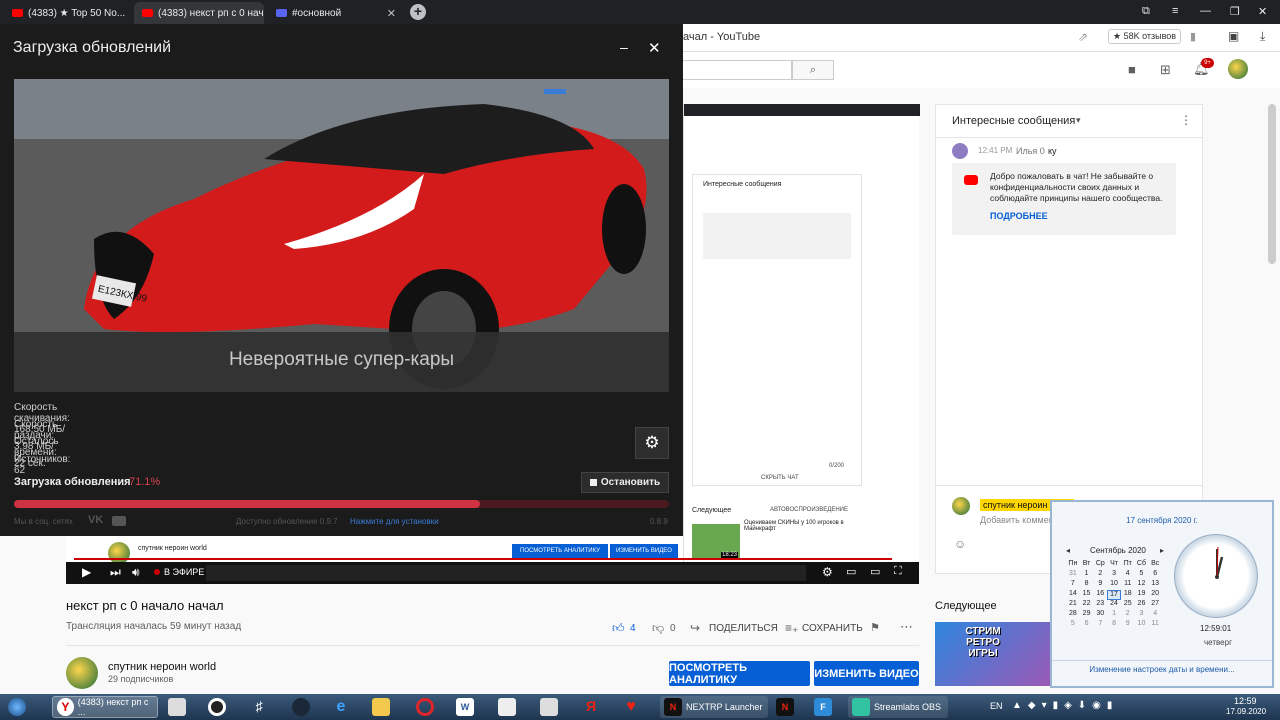 The height and width of the screenshot is (720, 1280). Describe the element at coordinates (695, 628) in the screenshot. I see `share-icon: ↪` at that location.